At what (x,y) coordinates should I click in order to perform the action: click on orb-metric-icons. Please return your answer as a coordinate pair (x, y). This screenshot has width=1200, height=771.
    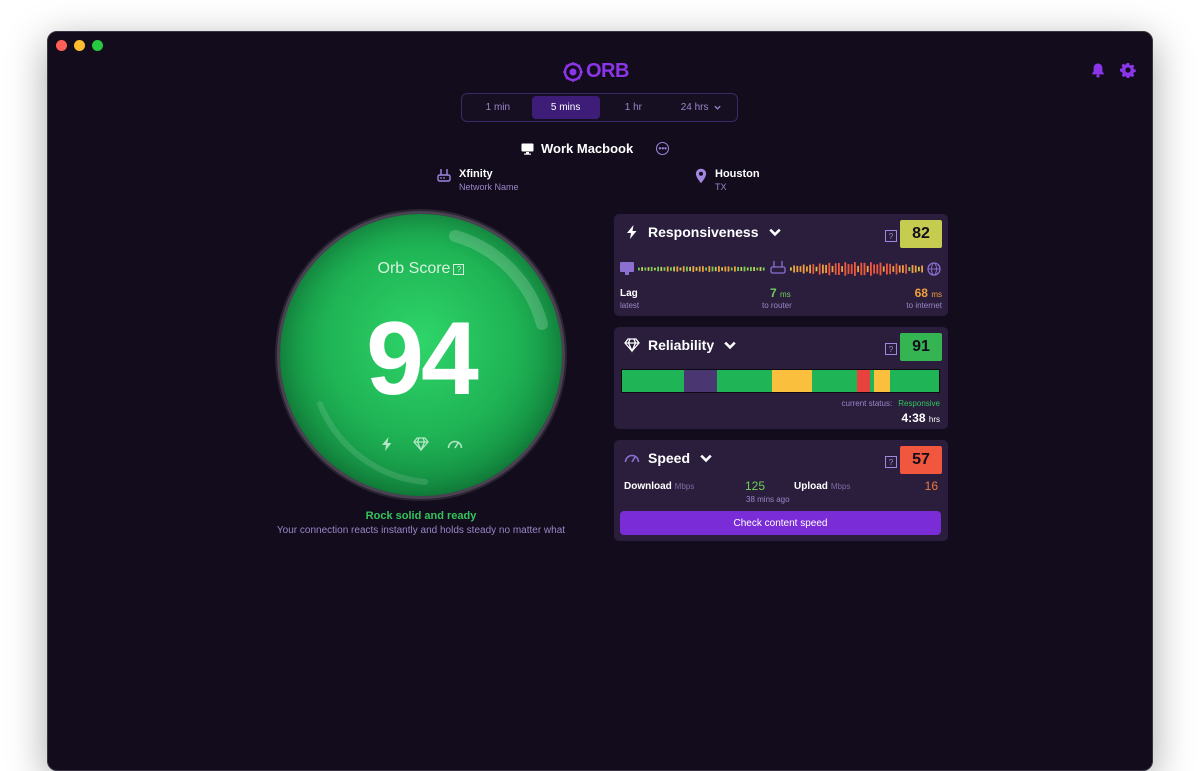
    Looking at the image, I should click on (421, 444).